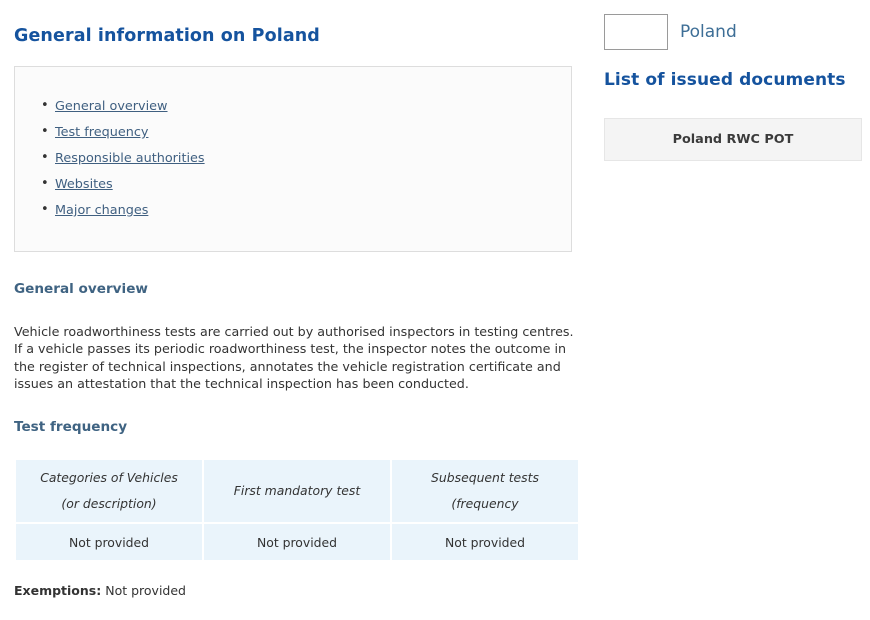  I want to click on document-card-poland-rwc-pot: Poland RWC POT, so click(733, 139).